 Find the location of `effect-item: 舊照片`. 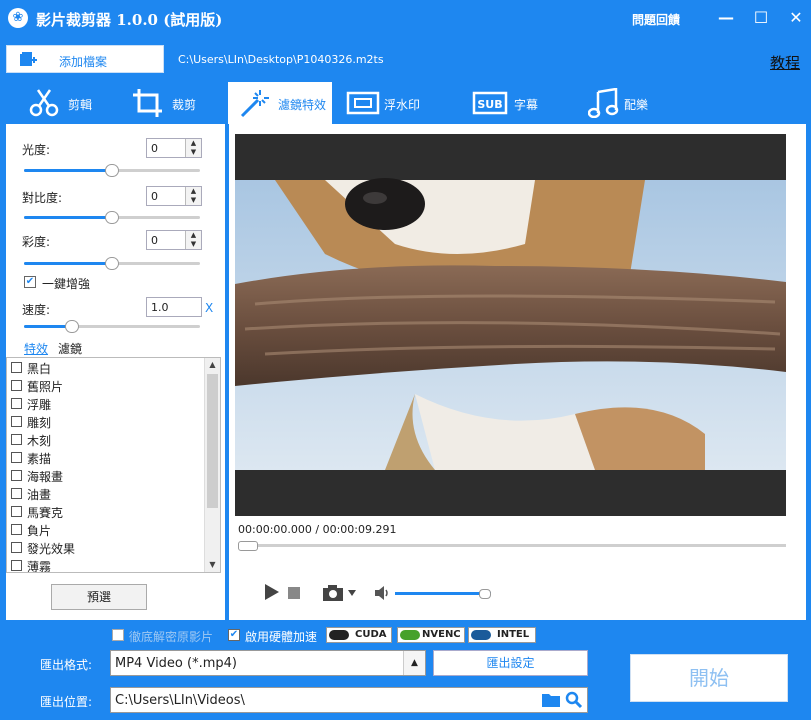

effect-item: 舊照片 is located at coordinates (106, 386).